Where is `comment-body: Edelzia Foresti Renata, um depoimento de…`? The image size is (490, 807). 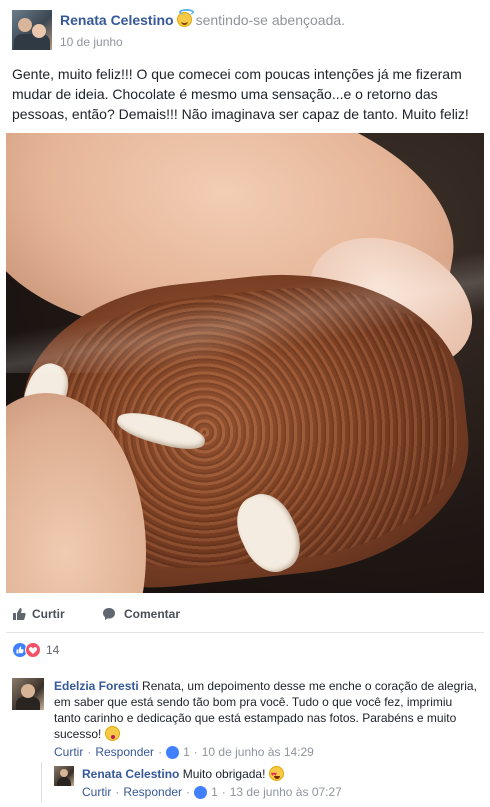 comment-body: Edelzia Foresti Renata, um depoimento de… is located at coordinates (266, 710).